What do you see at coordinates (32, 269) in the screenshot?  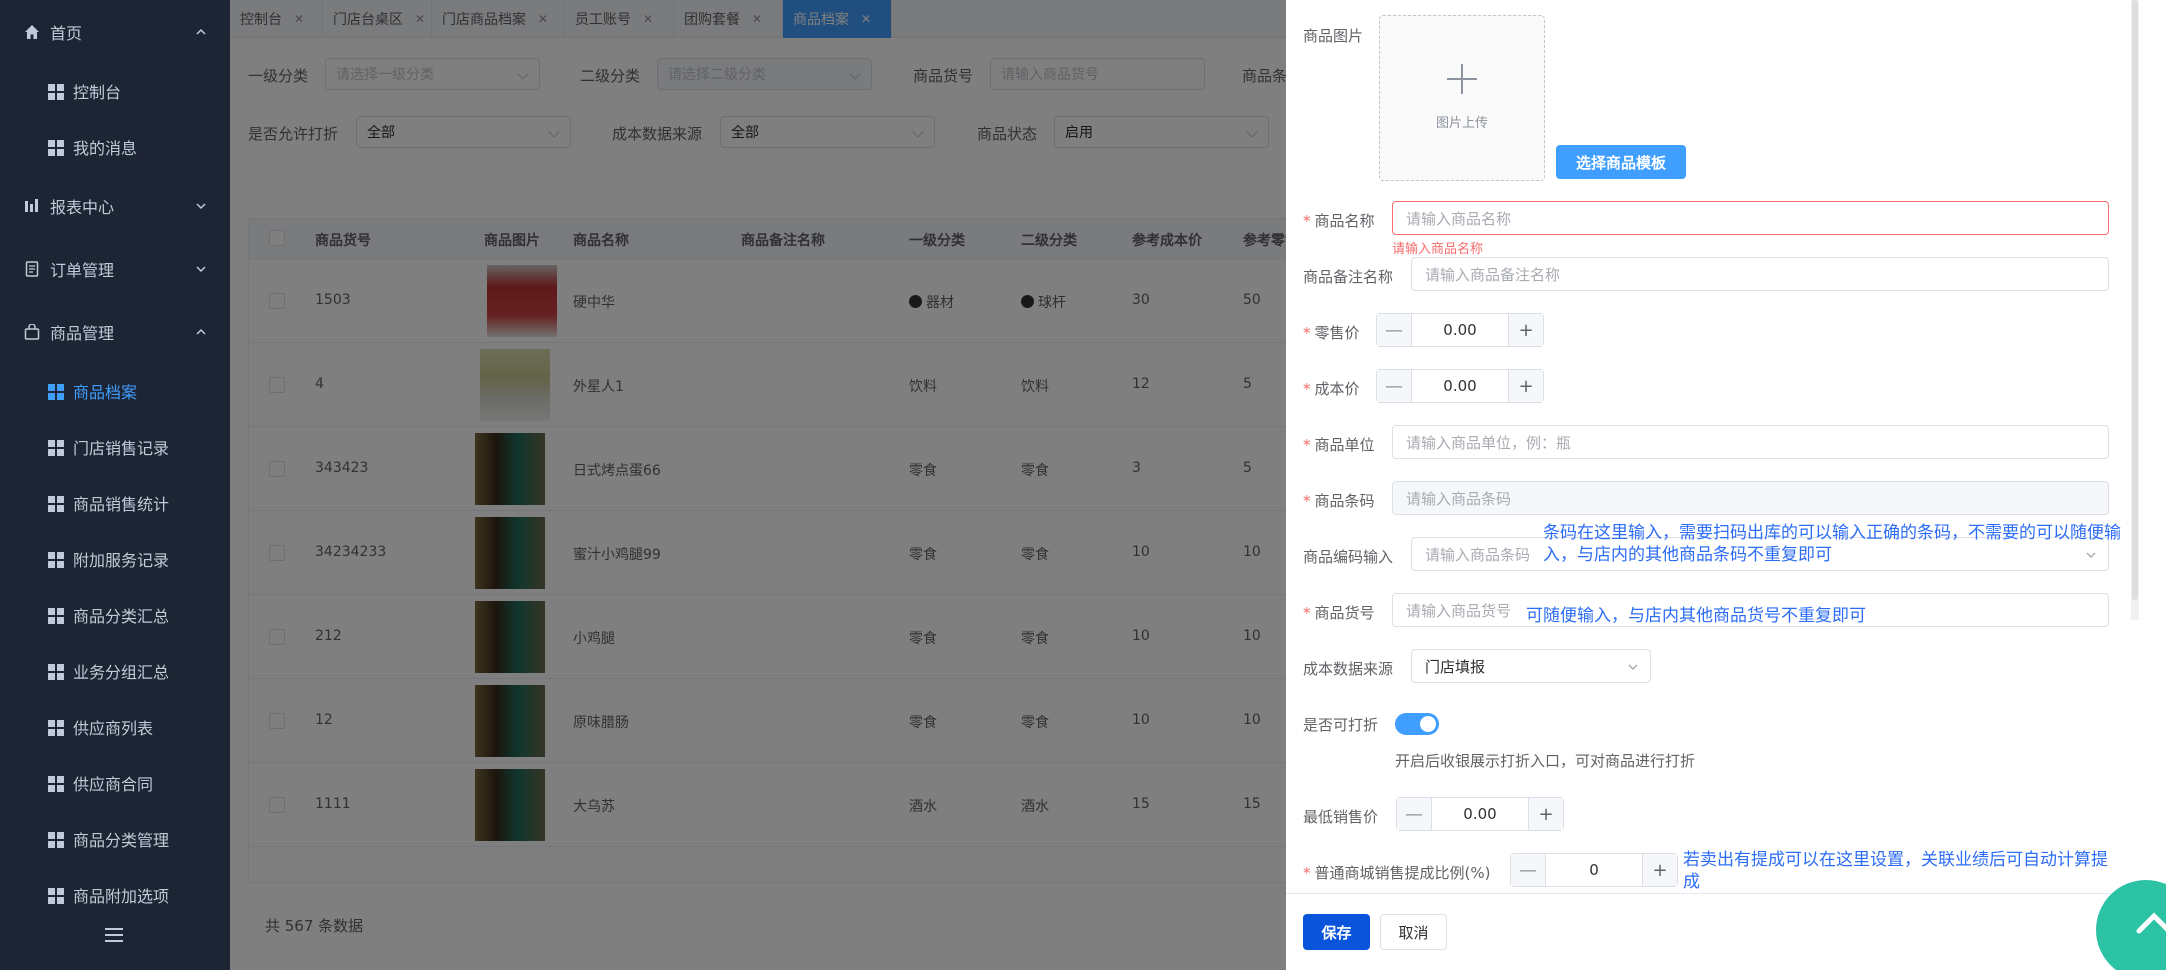 I see `document-icon` at bounding box center [32, 269].